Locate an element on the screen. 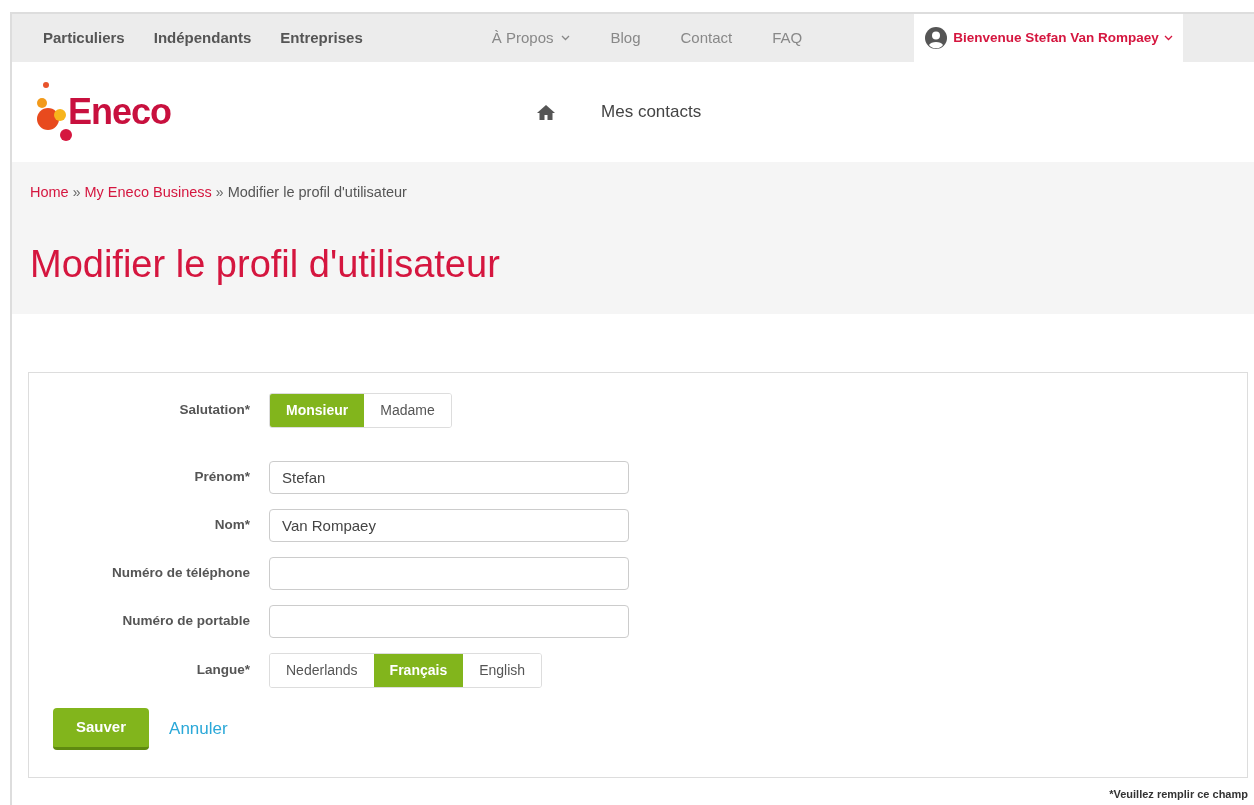 Image resolution: width=1254 pixels, height=805 pixels. nav-link: Particuliers is located at coordinates (84, 38).